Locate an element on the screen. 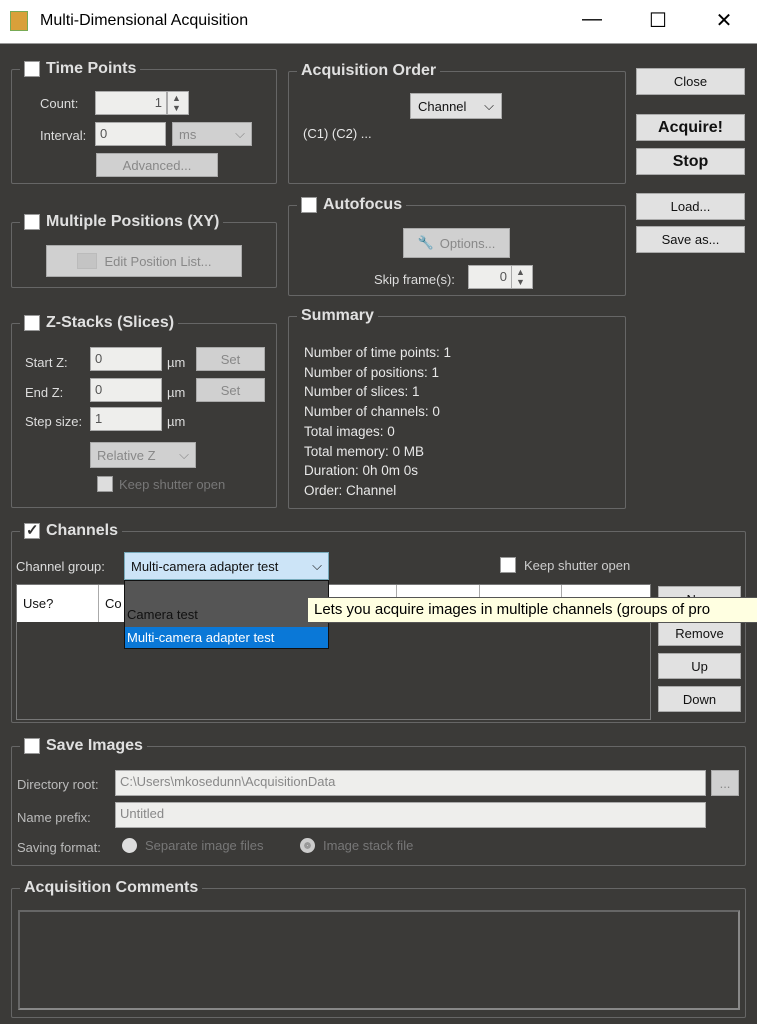  positions-header: Multiple Positions (XY) is located at coordinates (122, 222).